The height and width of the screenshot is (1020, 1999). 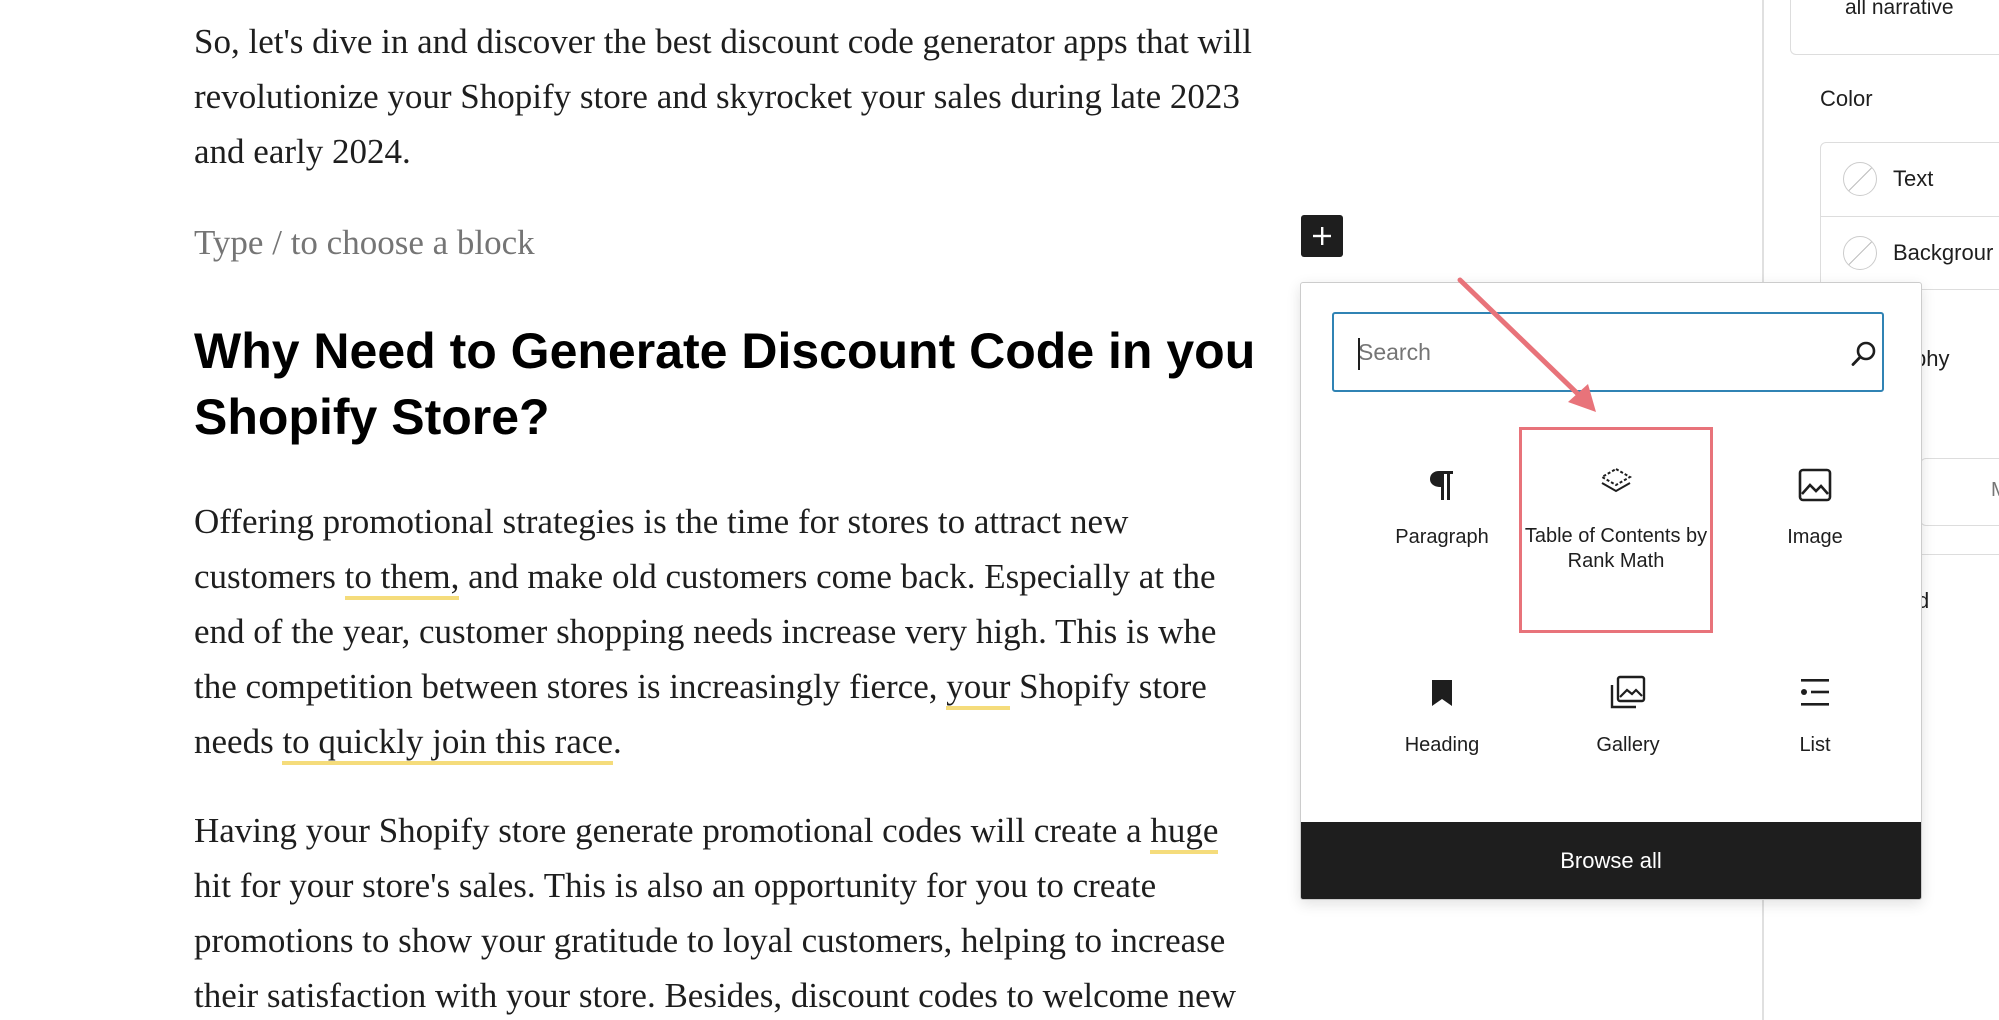 I want to click on heading-line: Shopify Store?, so click(x=372, y=417).